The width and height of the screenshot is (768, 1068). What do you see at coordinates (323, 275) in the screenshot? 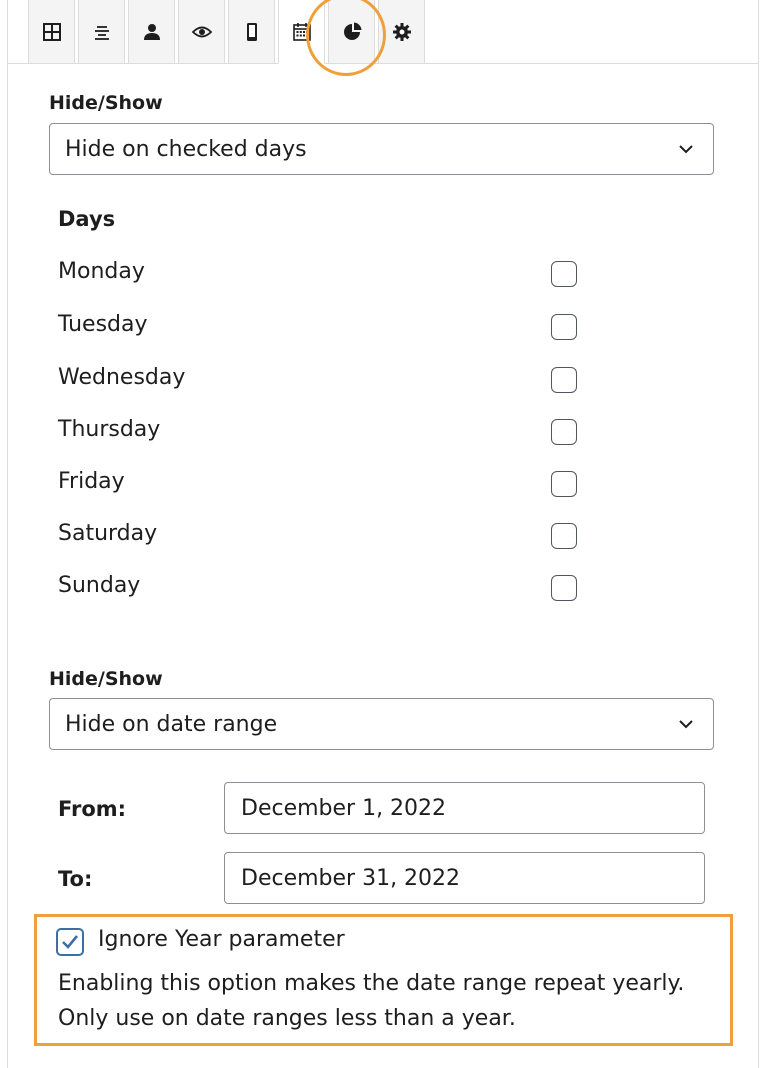
I see `day-row-monday: Monday` at bounding box center [323, 275].